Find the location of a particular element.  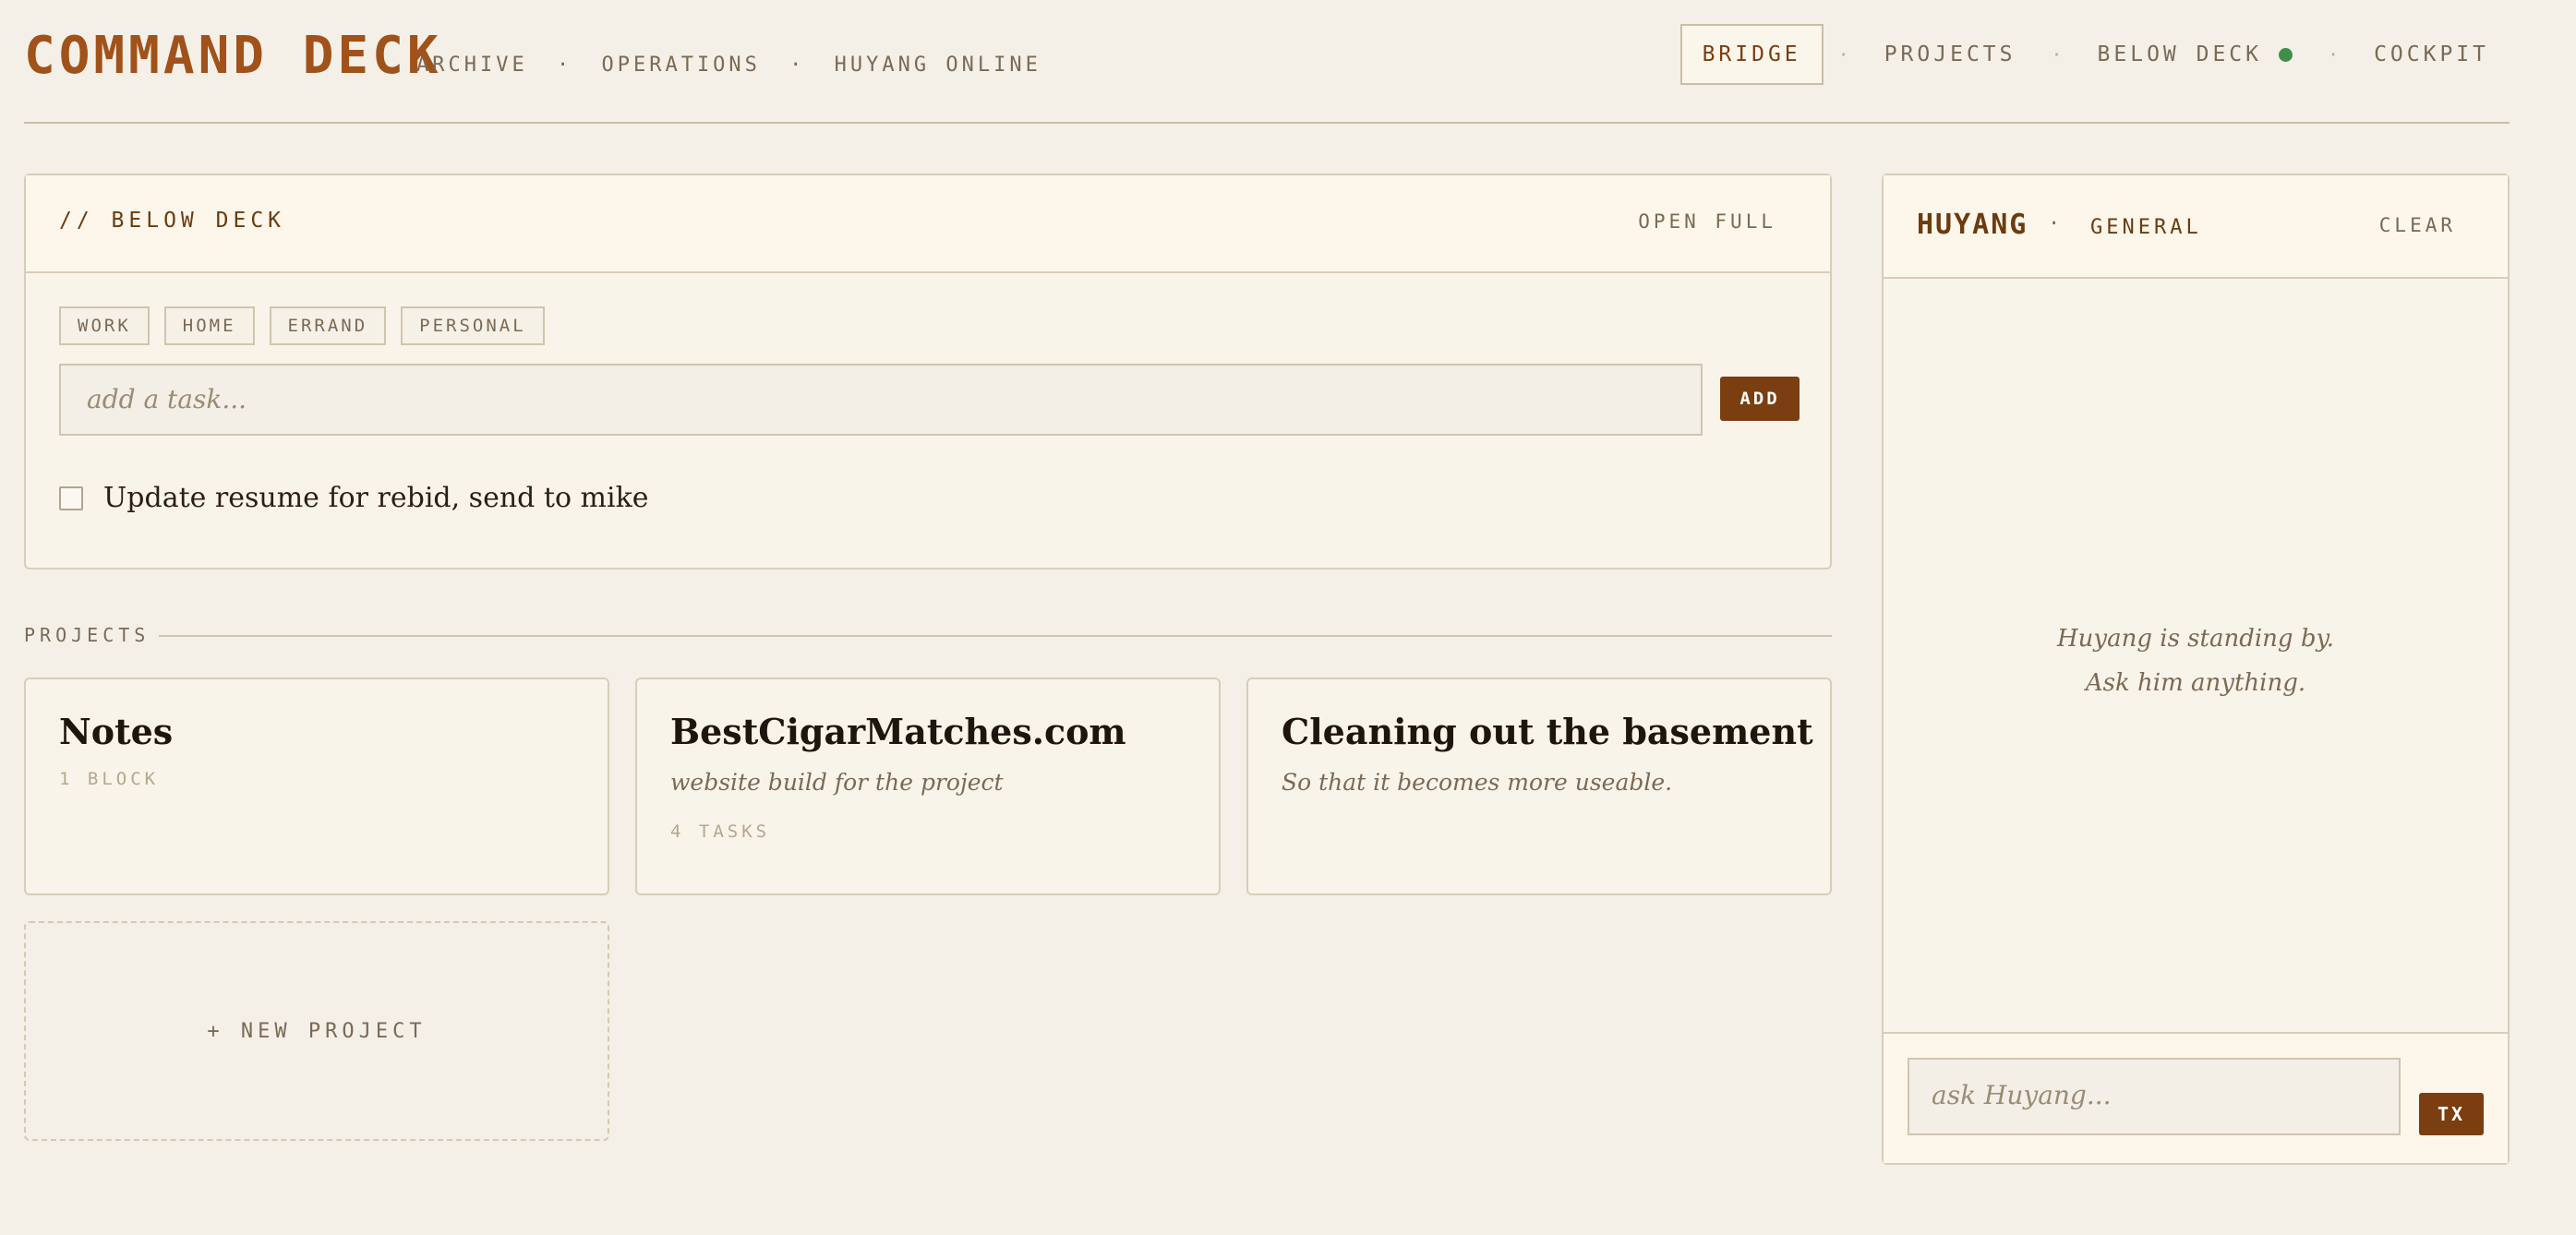

project-title: BestCigarMatches.com is located at coordinates (898, 731).